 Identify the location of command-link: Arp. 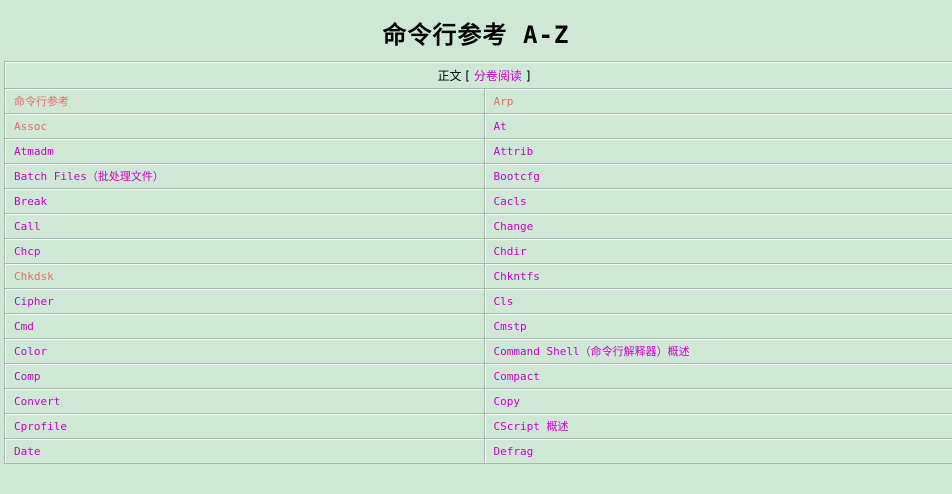
(504, 101).